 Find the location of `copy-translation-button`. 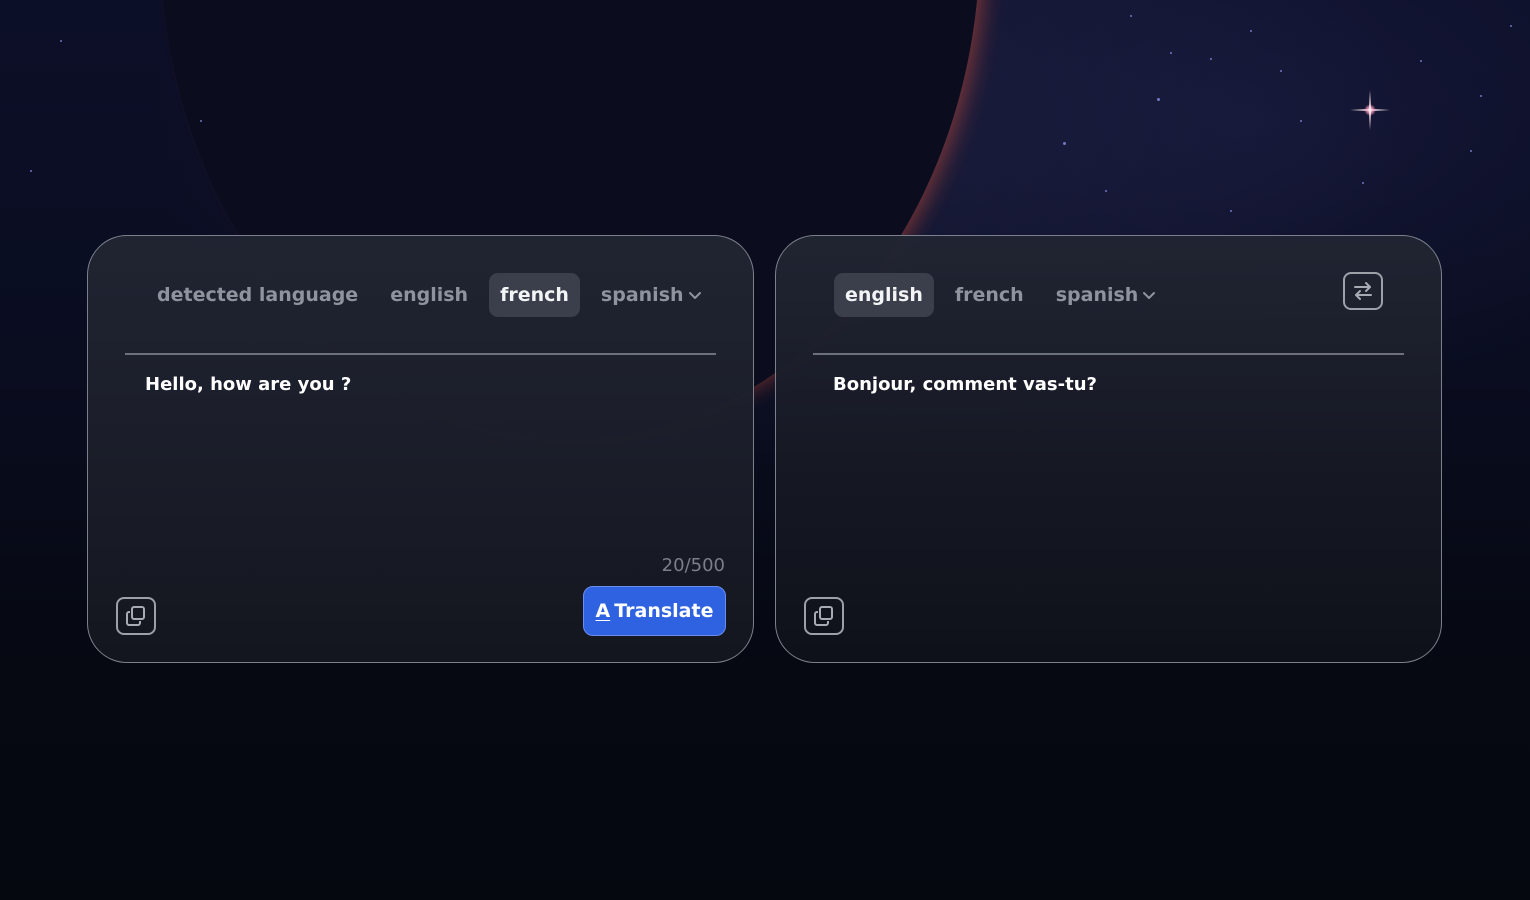

copy-translation-button is located at coordinates (824, 616).